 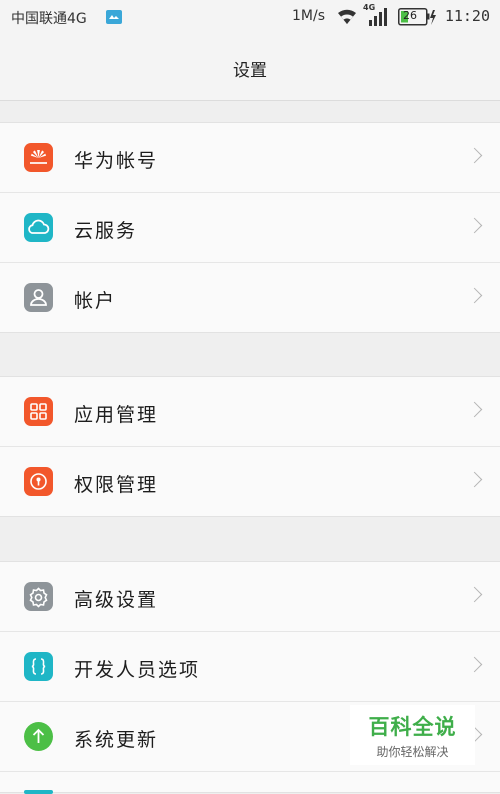 I want to click on settings-item-label: 应用管理, so click(x=116, y=415).